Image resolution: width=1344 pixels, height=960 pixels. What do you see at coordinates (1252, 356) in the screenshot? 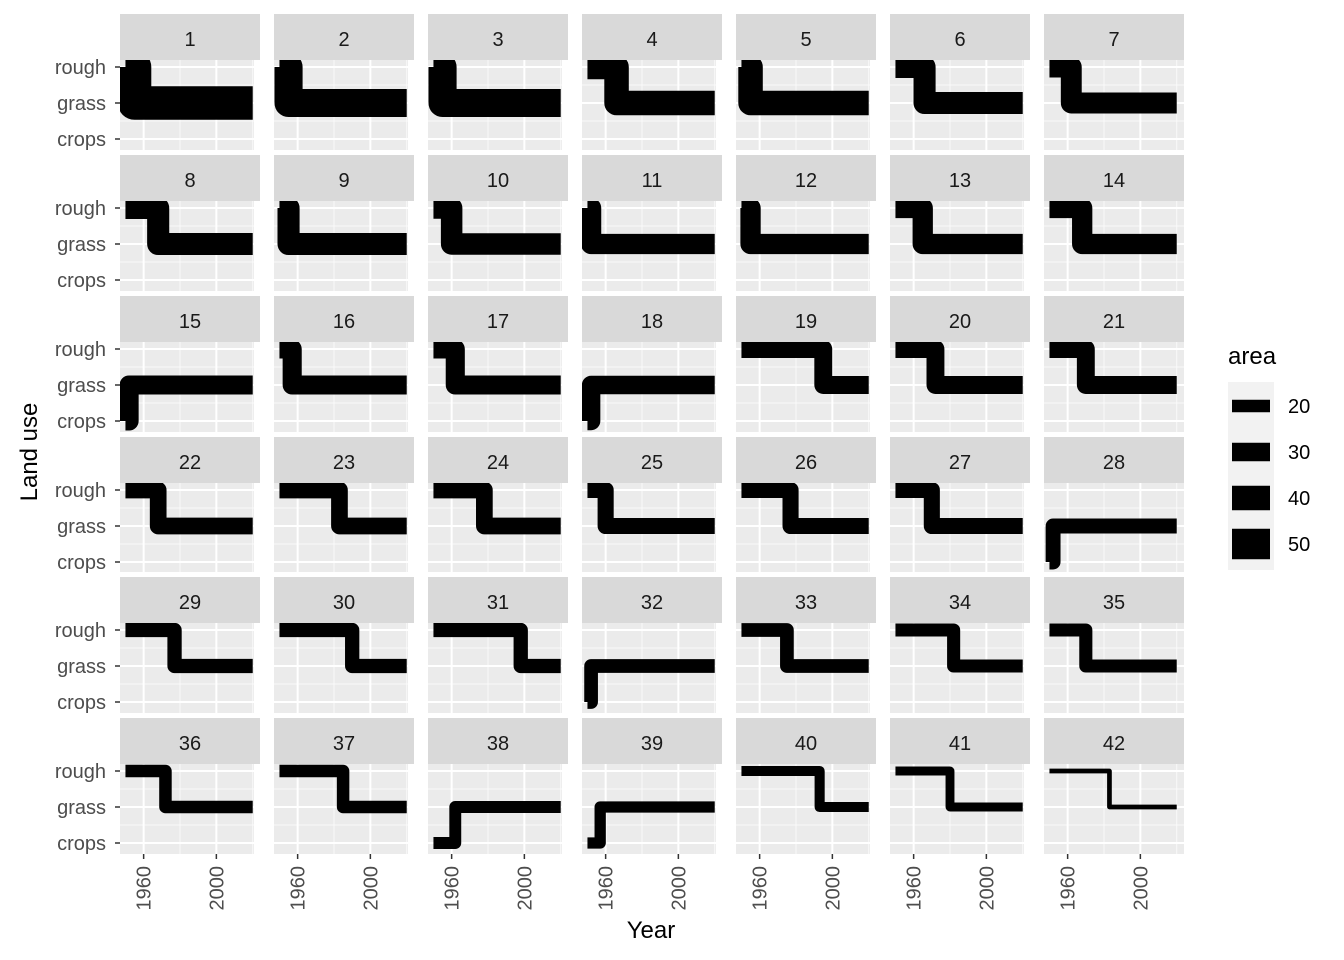
I see `legend-title: area` at bounding box center [1252, 356].